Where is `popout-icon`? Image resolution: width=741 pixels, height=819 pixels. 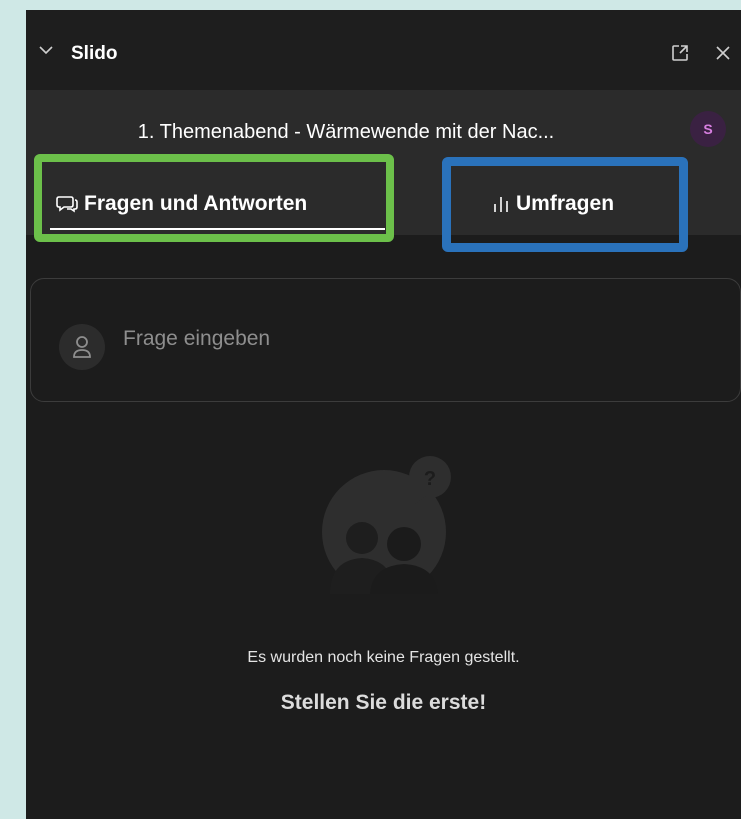
popout-icon is located at coordinates (680, 53).